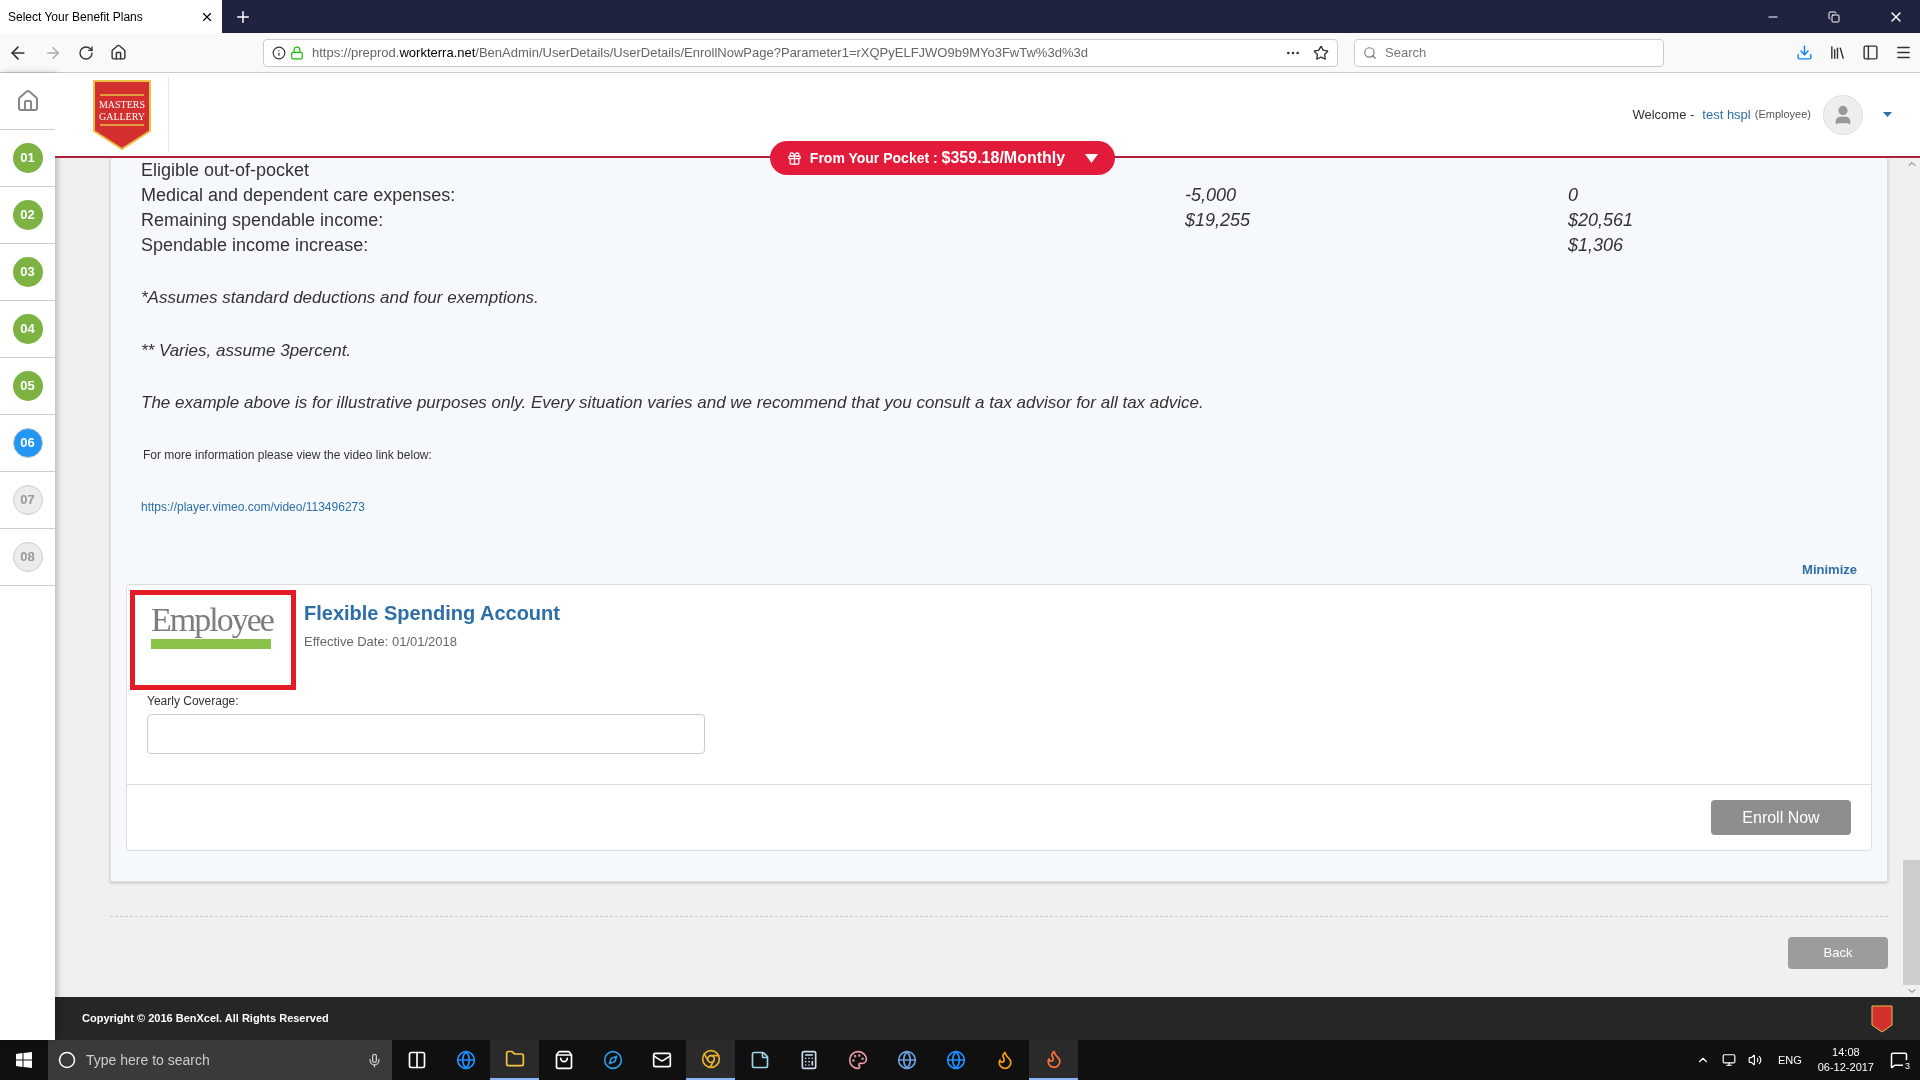  I want to click on address-bar: https://preprod.workterra.net/BenAdmin/UserDetails/UserDetails/EnrollNowPage?Parameter1=rXQPyELFJWO9b9MYo3FwTw%3d%3d, so click(800, 52).